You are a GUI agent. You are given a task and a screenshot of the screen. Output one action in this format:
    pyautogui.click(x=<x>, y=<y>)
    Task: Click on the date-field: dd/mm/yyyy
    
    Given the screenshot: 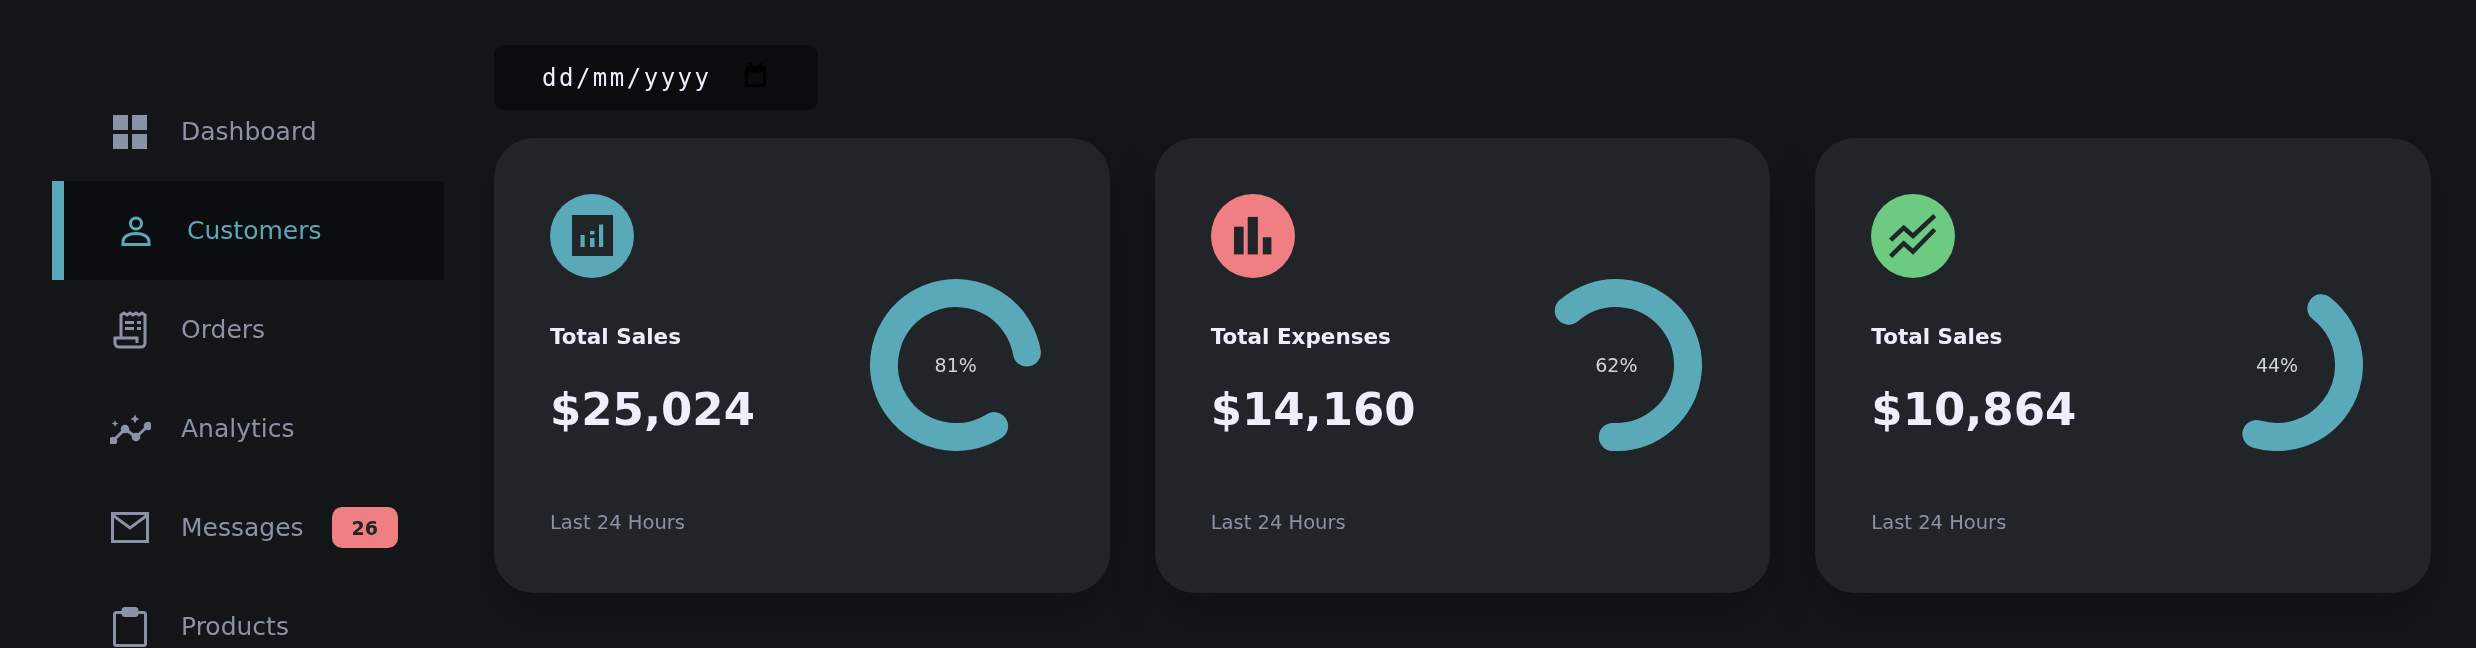 What is the action you would take?
    pyautogui.click(x=656, y=77)
    